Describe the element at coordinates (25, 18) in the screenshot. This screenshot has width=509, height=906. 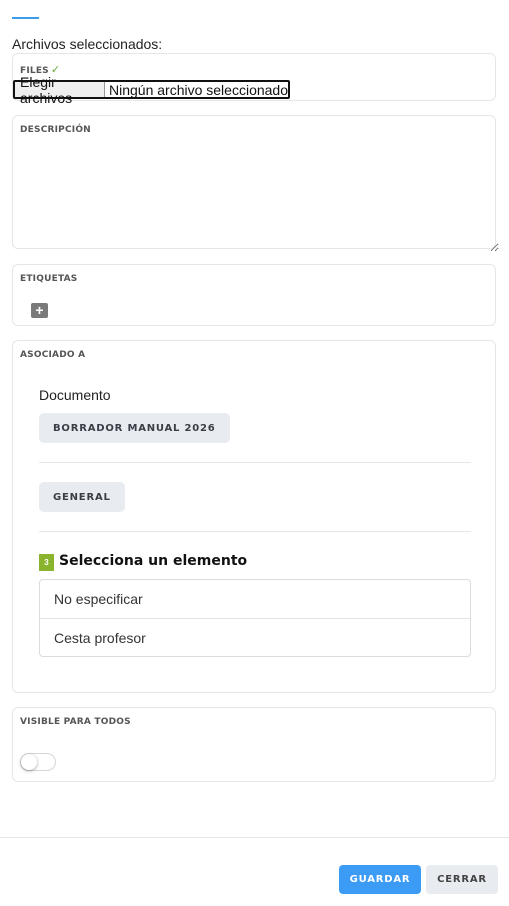
I see `accent-line` at that location.